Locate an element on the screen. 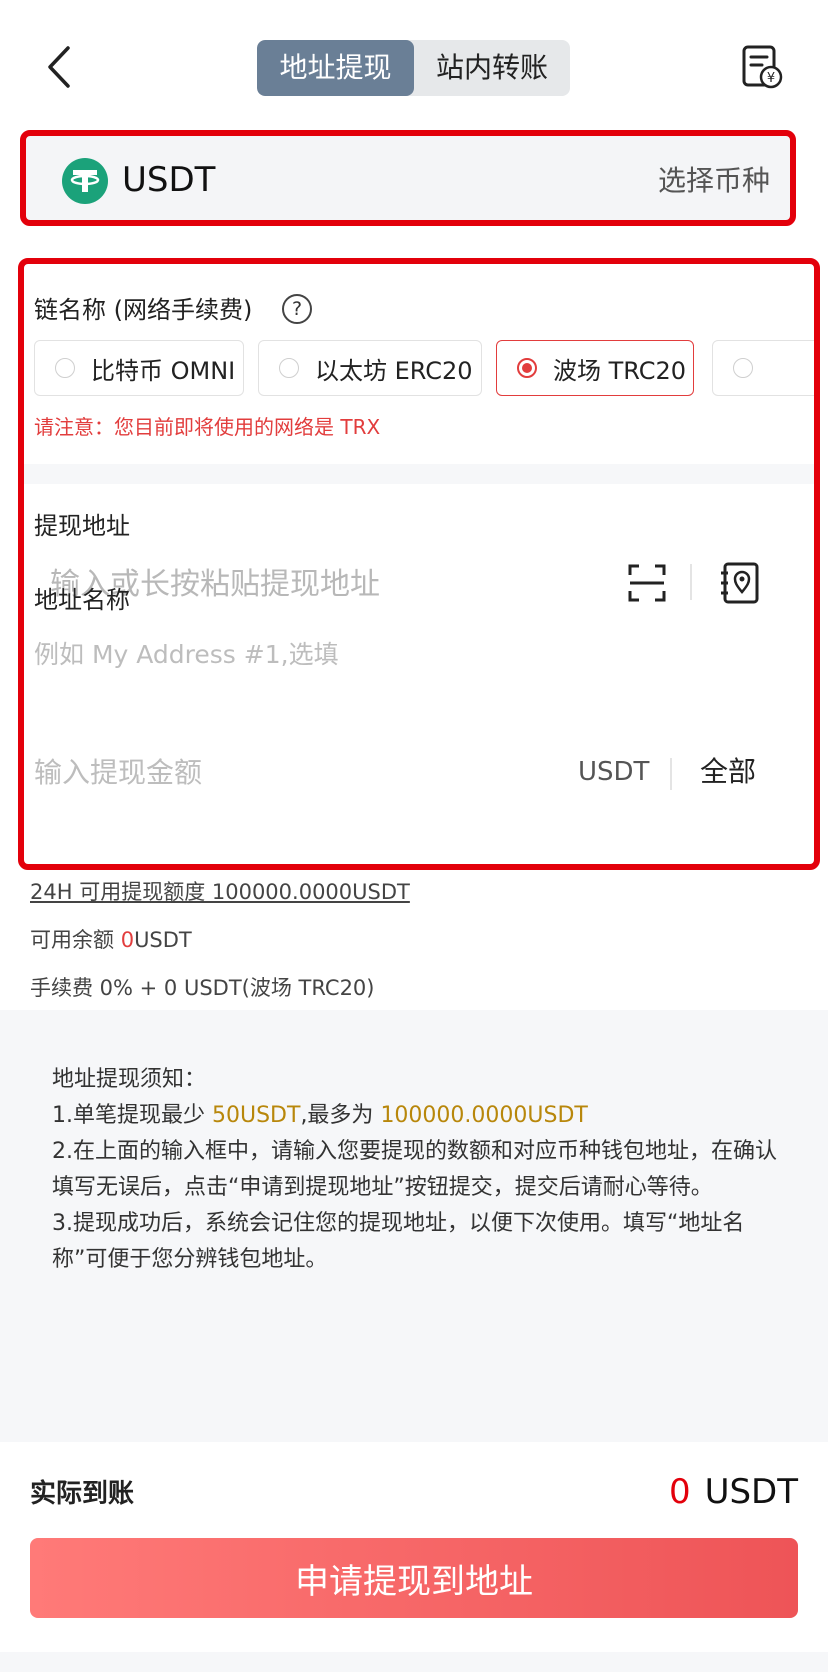 The width and height of the screenshot is (828, 1672). arrival-unit: USDT is located at coordinates (751, 1492).